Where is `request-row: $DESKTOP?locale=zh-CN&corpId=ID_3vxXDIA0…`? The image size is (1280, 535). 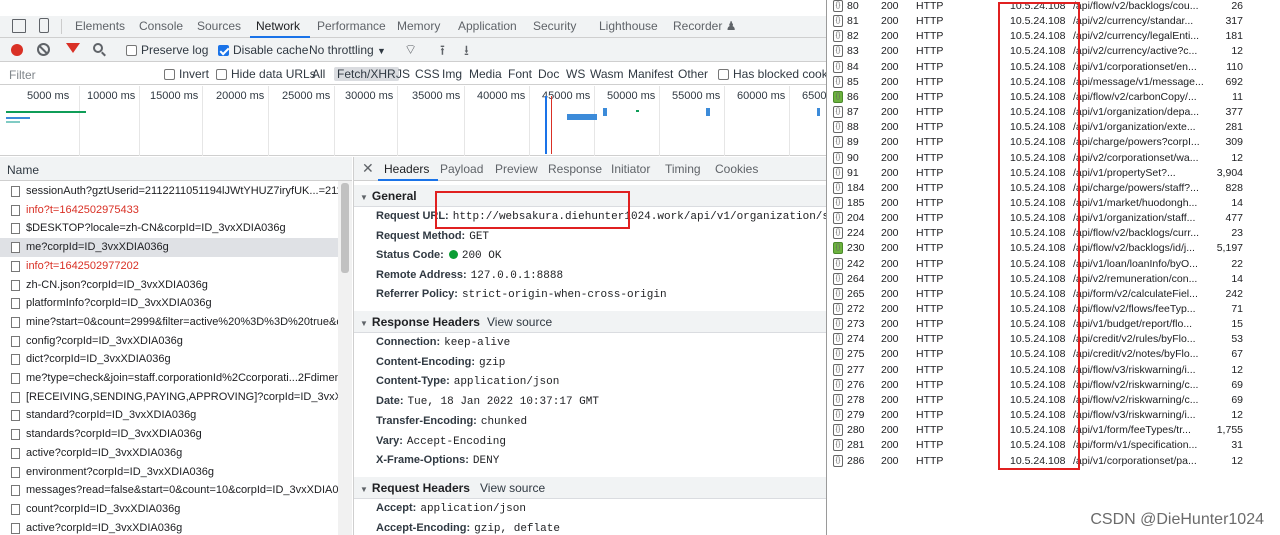
request-row: $DESKTOP?locale=zh-CN&corpId=ID_3vxXDIA0… is located at coordinates (169, 228).